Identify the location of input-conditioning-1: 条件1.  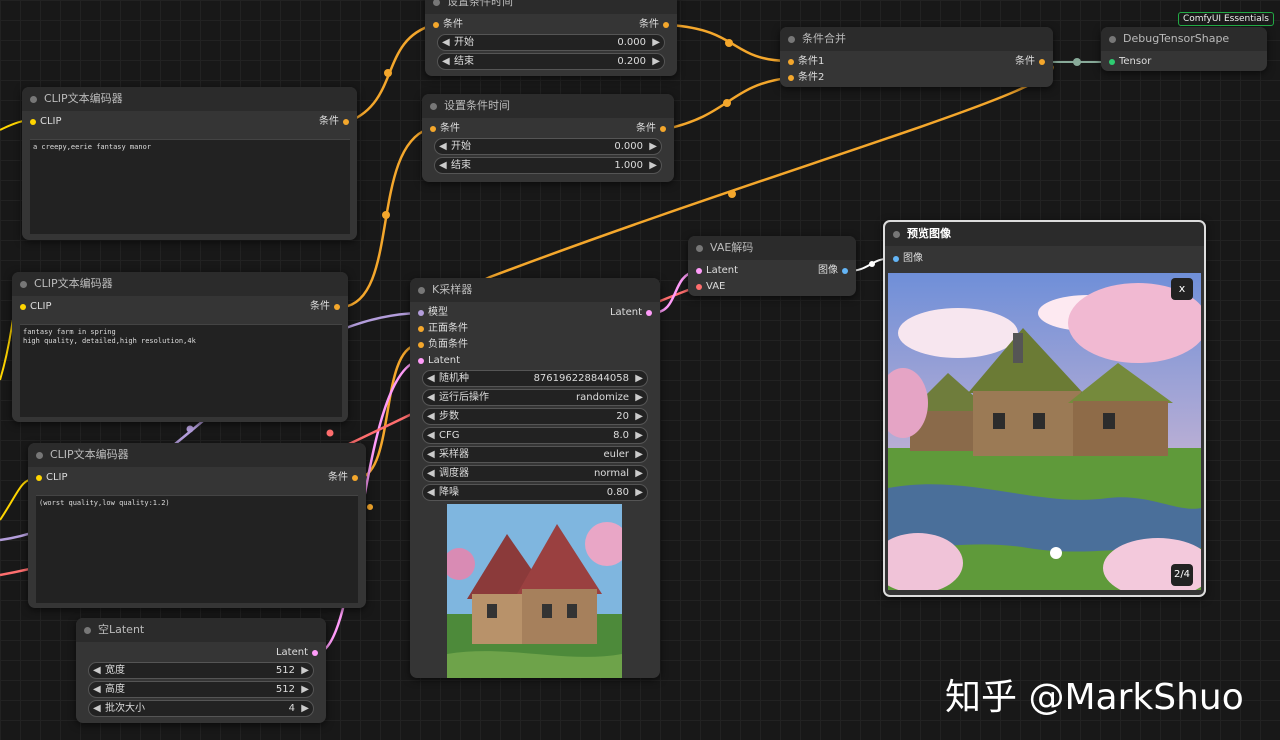
(806, 62).